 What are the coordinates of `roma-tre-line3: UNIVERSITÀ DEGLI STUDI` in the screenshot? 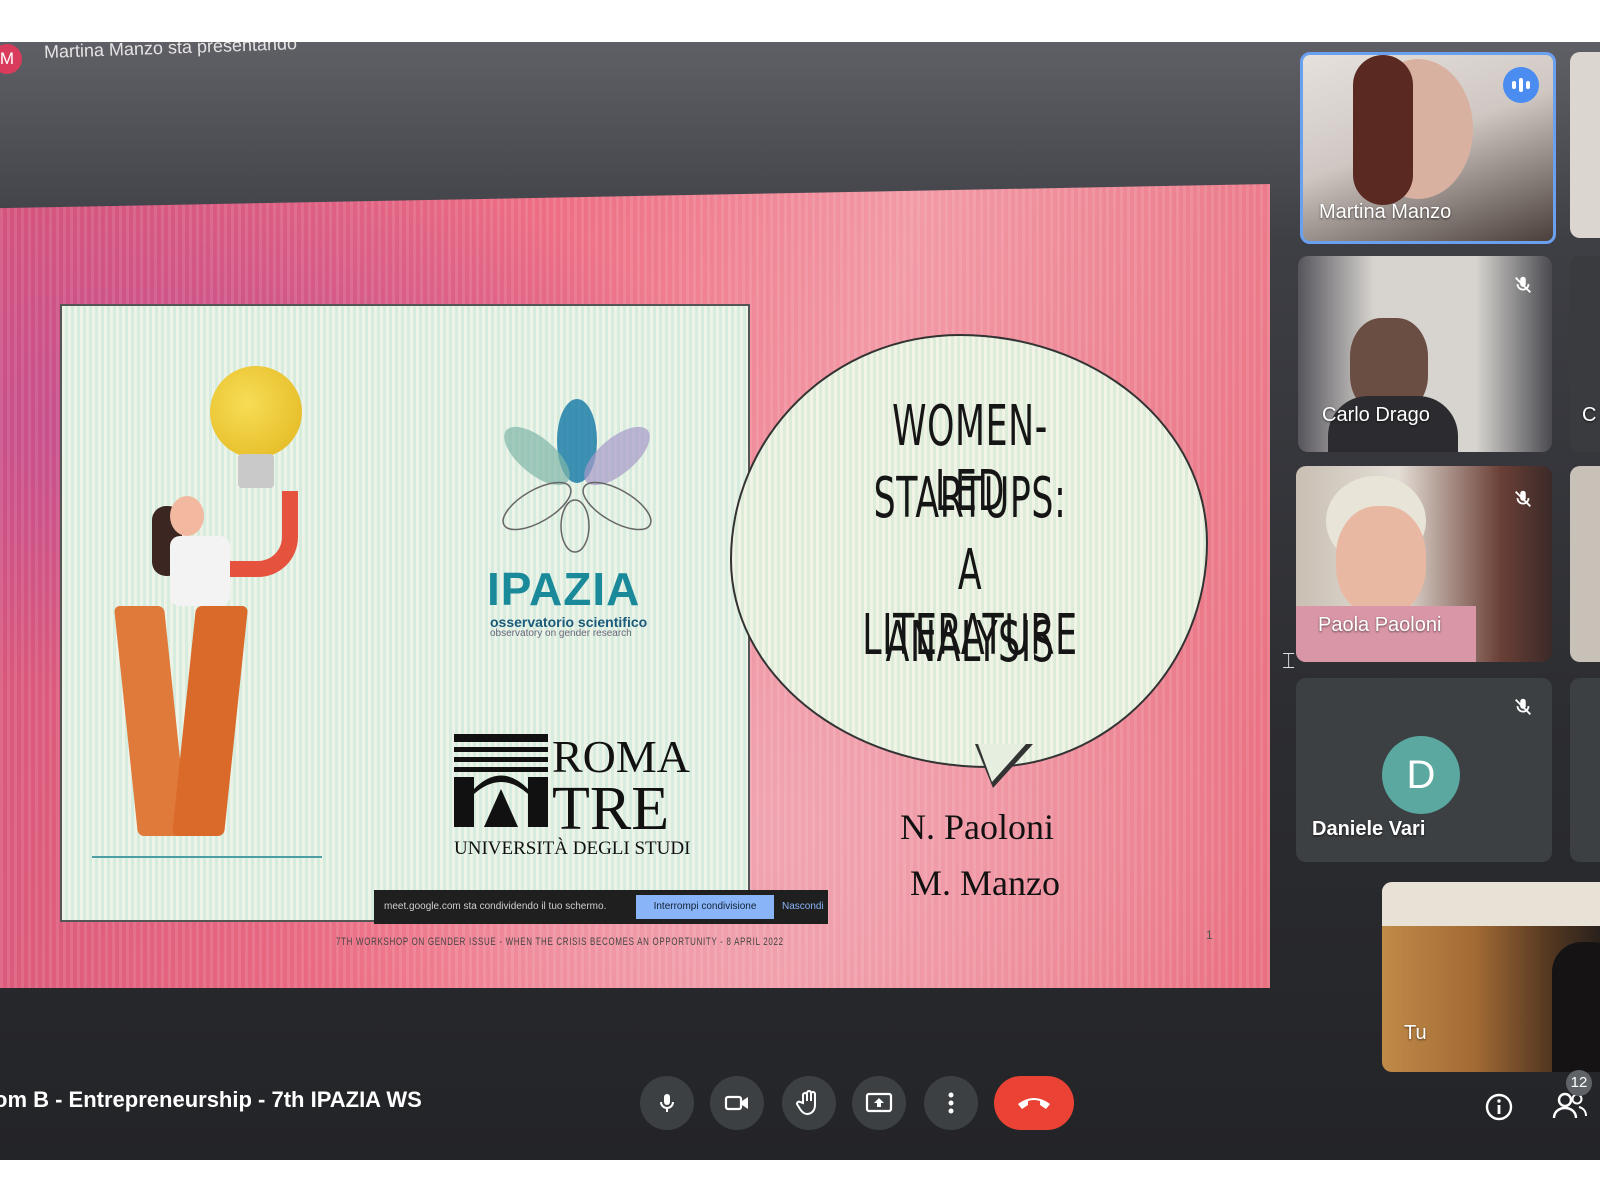 It's located at (572, 848).